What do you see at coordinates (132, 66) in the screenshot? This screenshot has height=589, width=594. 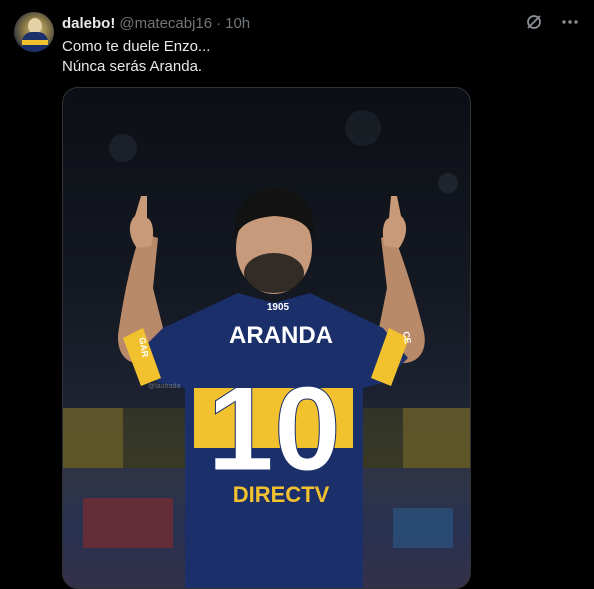 I see `tweet-text-line-2: Núnca serás Aranda.` at bounding box center [132, 66].